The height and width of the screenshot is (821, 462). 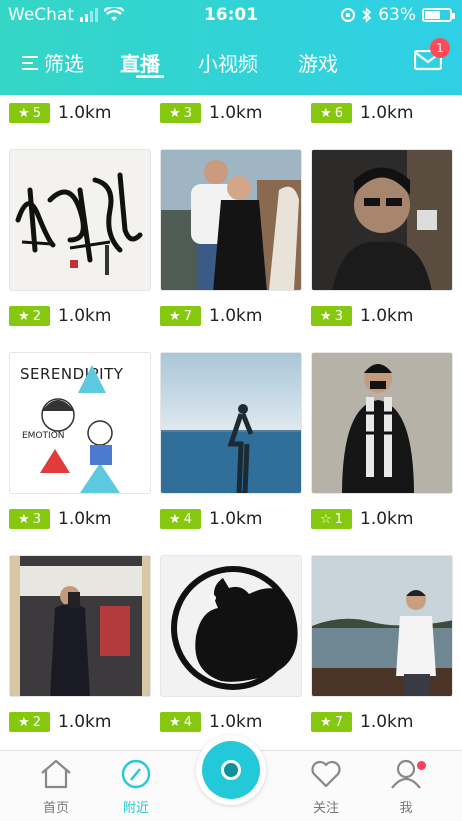 I want to click on tab-me: 我, so click(x=406, y=787).